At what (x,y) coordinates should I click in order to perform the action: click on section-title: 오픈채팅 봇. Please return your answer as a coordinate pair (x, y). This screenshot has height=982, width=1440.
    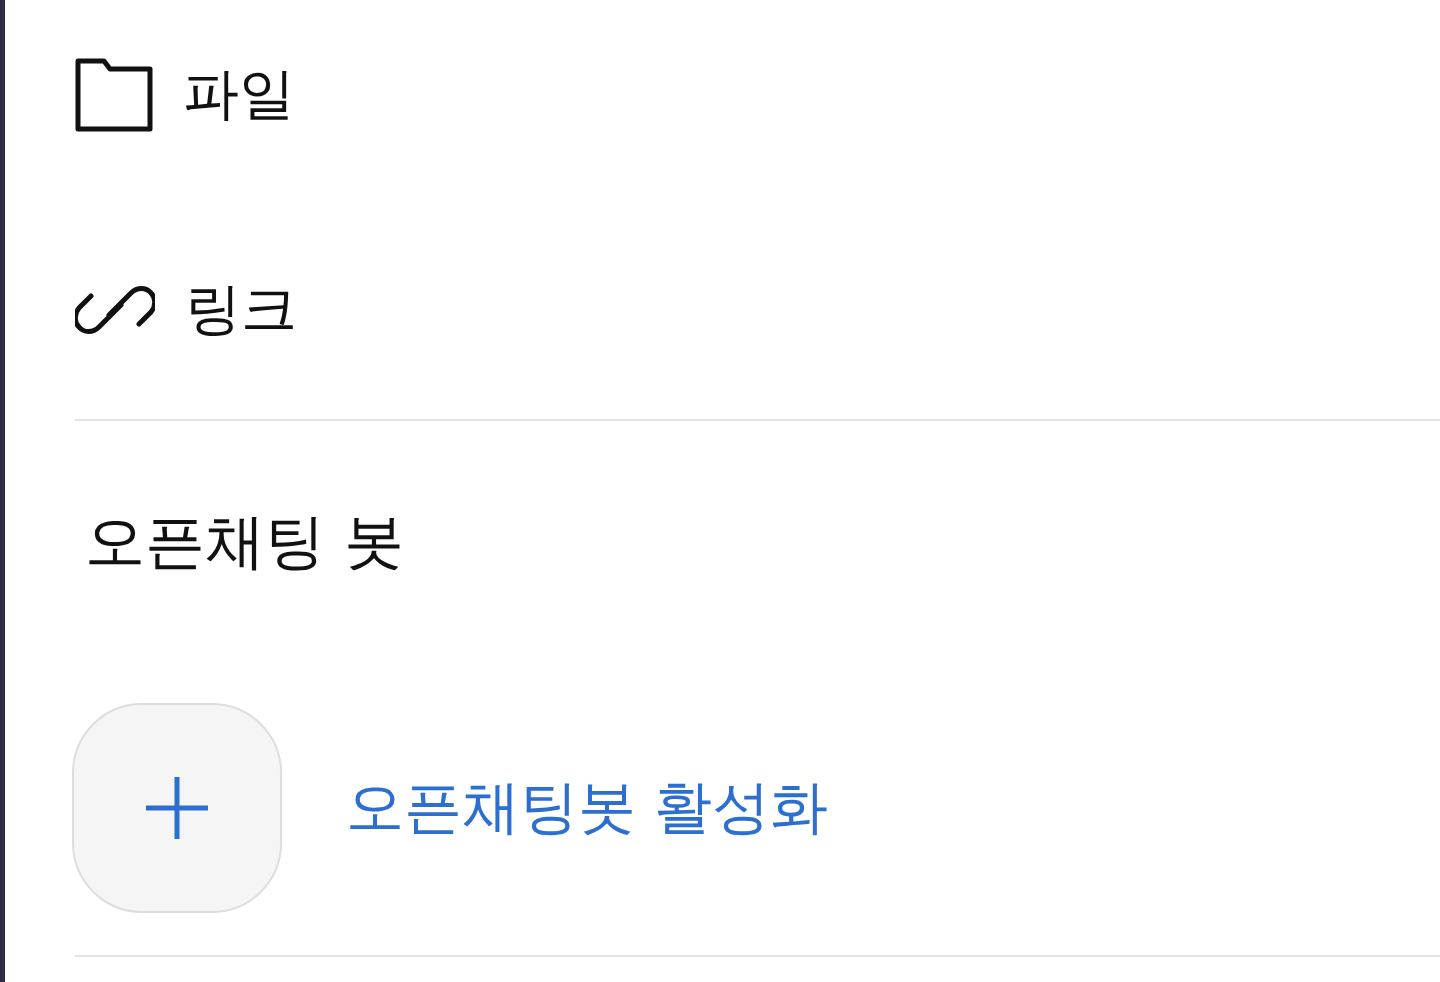
    Looking at the image, I should click on (245, 541).